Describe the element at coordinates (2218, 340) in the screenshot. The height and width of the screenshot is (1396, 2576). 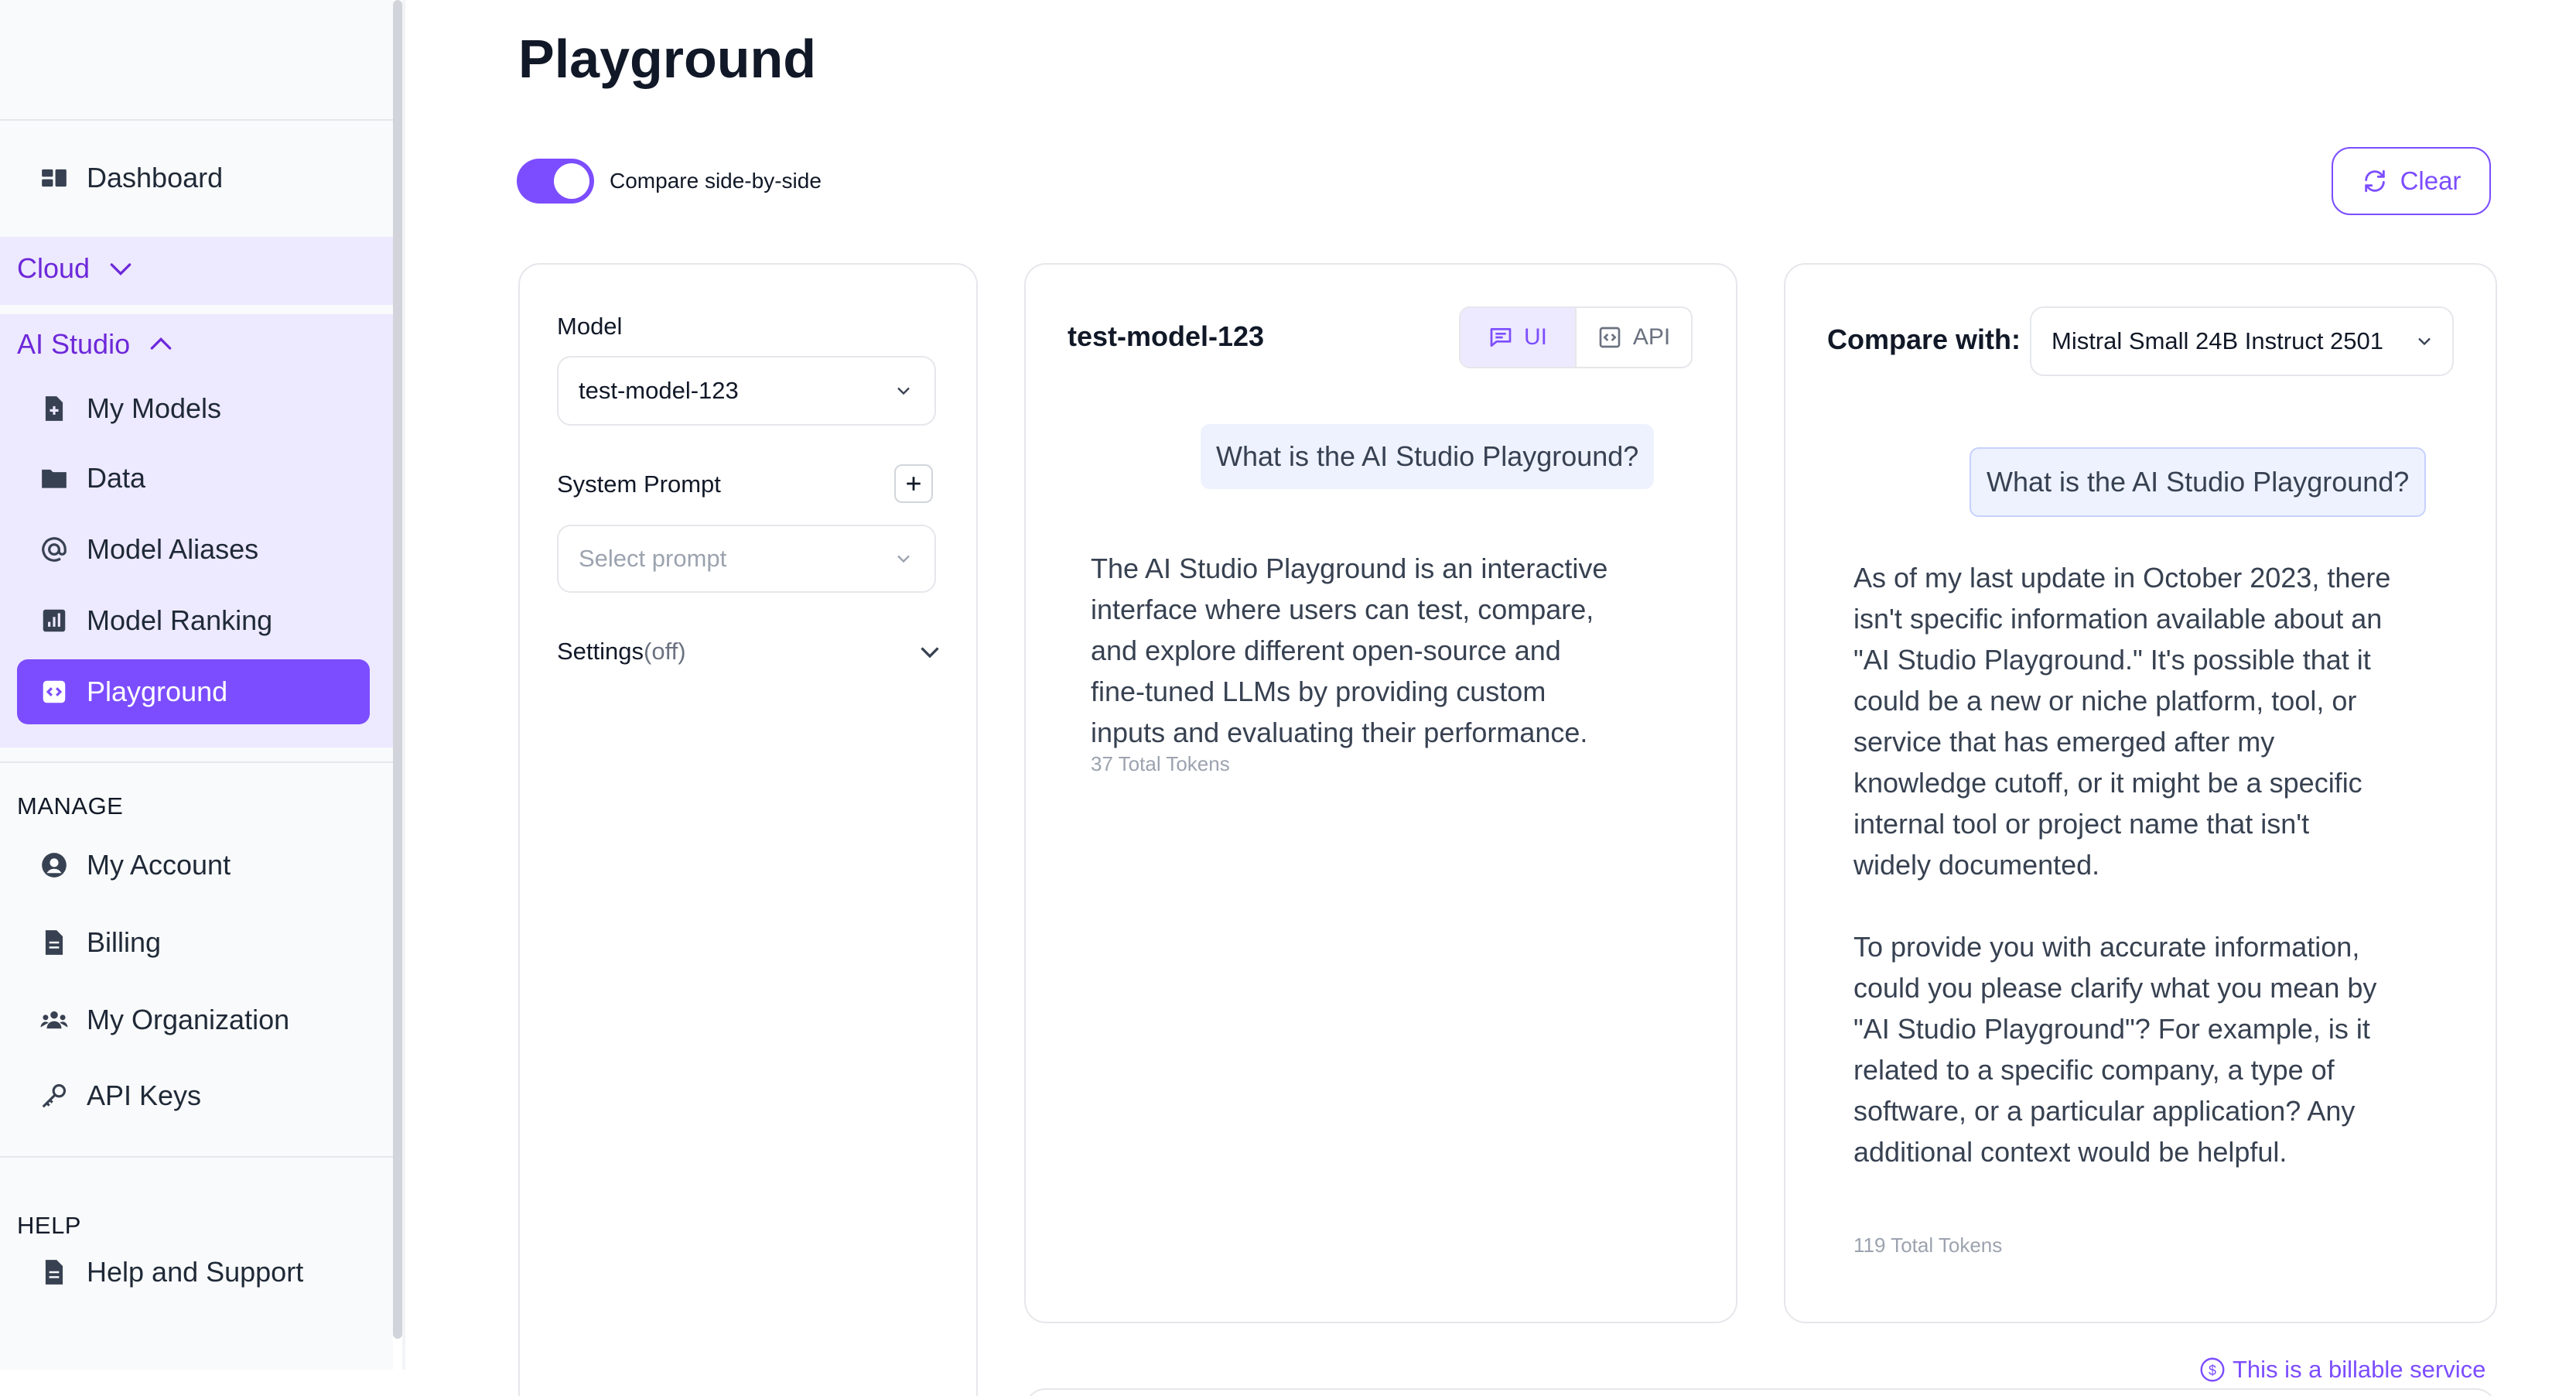
I see `compare-model-value: Mistral Small 24B Instruct 2501` at that location.